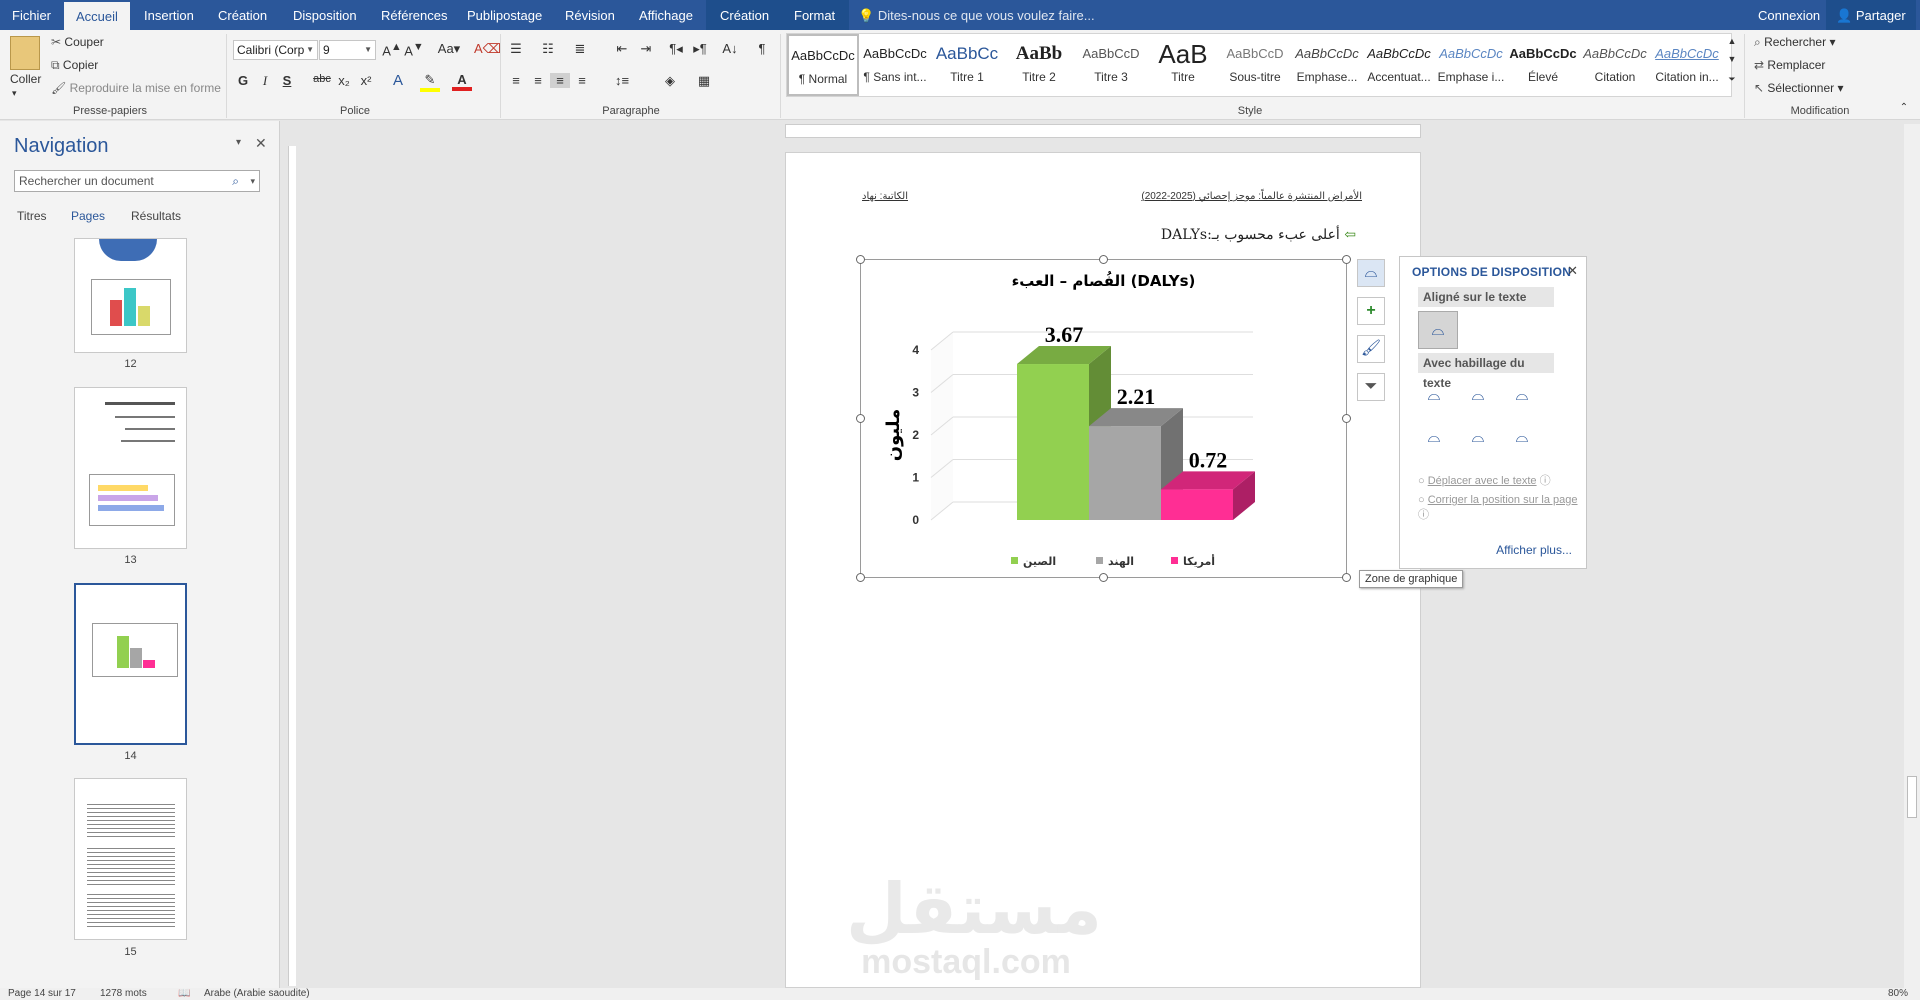 The height and width of the screenshot is (1000, 1920). I want to click on behind-text-icon: ⌓, so click(1478, 438).